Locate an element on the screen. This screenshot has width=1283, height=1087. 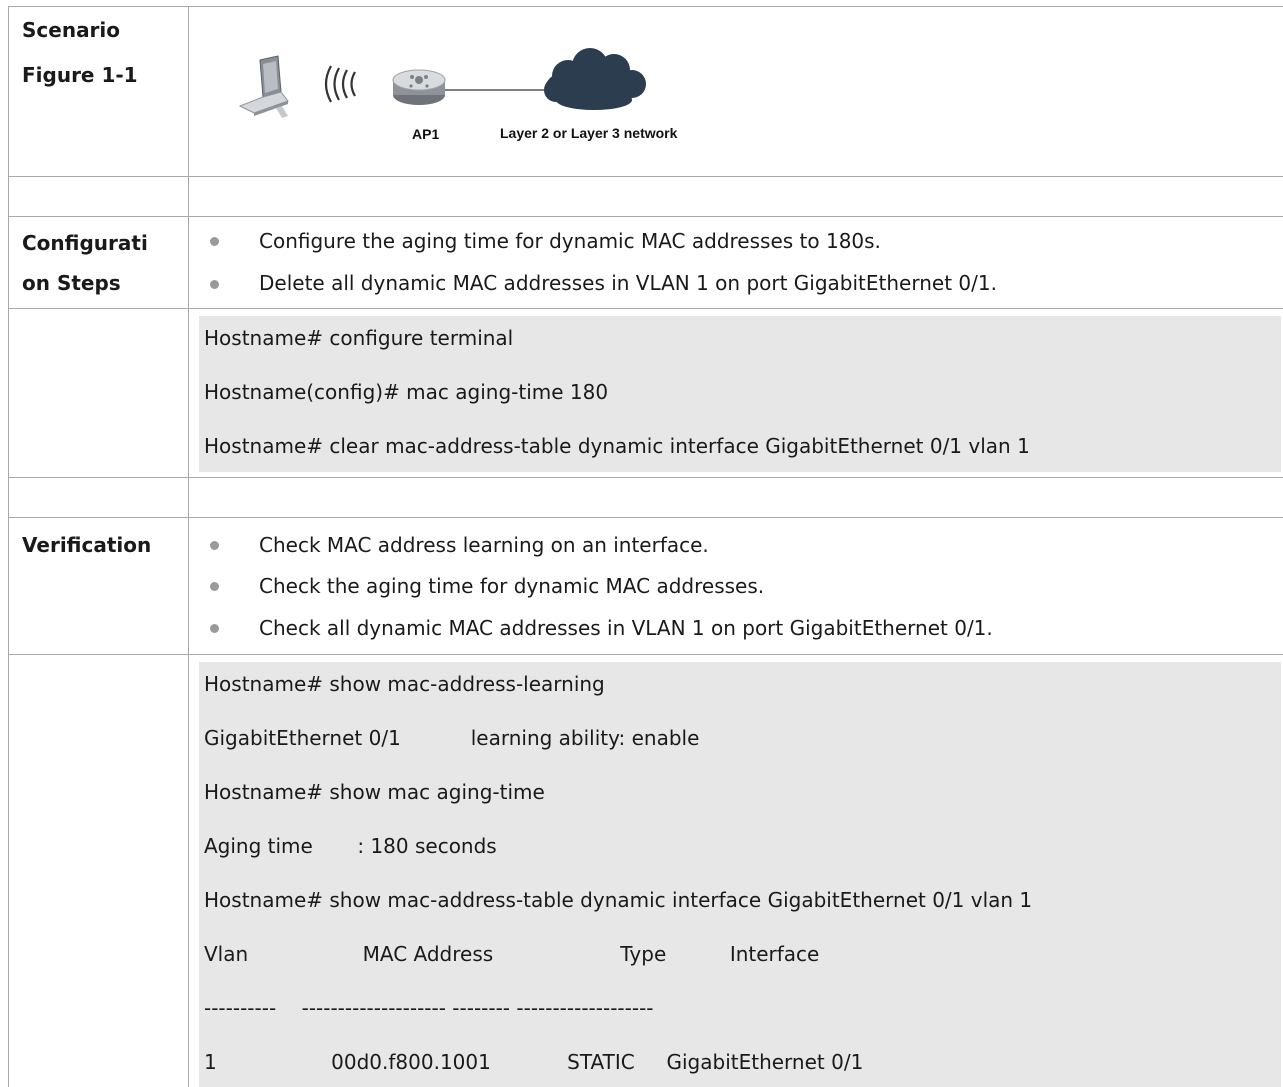
network-diagram: AP1 Layer 2 or Layer 3 network is located at coordinates (498, 101).